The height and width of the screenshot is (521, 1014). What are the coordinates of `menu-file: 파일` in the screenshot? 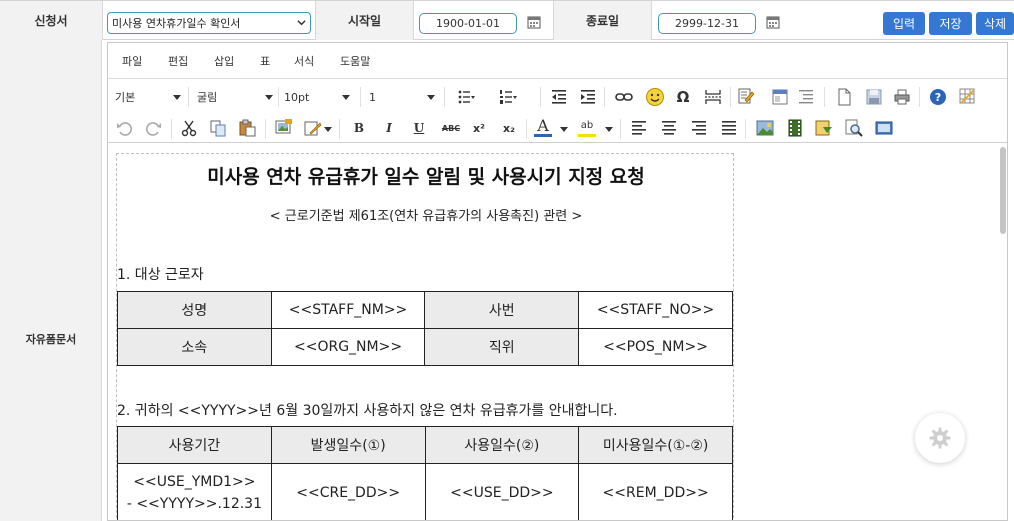 It's located at (132, 61).